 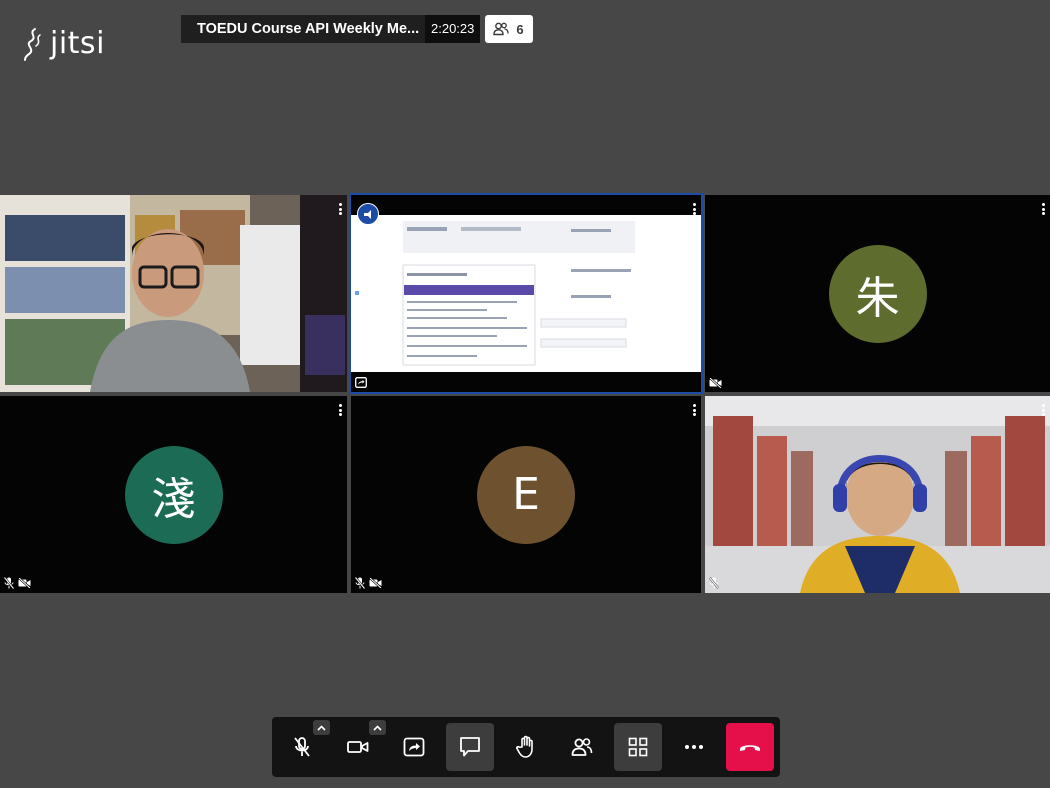 What do you see at coordinates (877, 298) in the screenshot?
I see `avatar-initial: 朱` at bounding box center [877, 298].